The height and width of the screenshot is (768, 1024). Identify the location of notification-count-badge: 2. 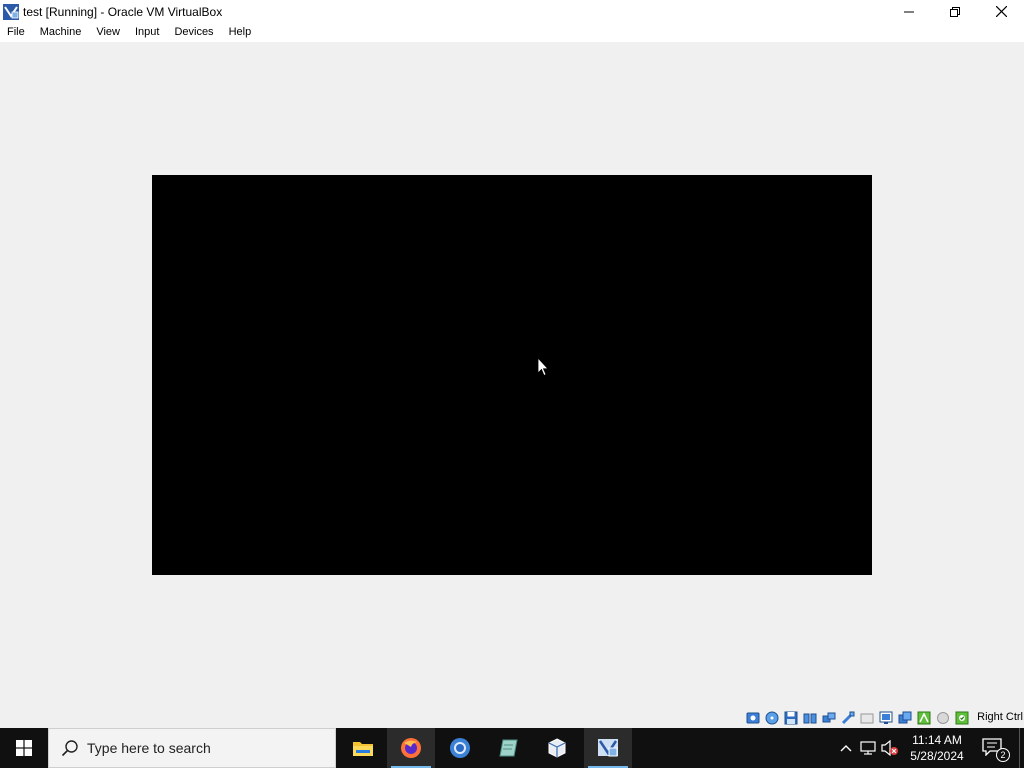
(1003, 755).